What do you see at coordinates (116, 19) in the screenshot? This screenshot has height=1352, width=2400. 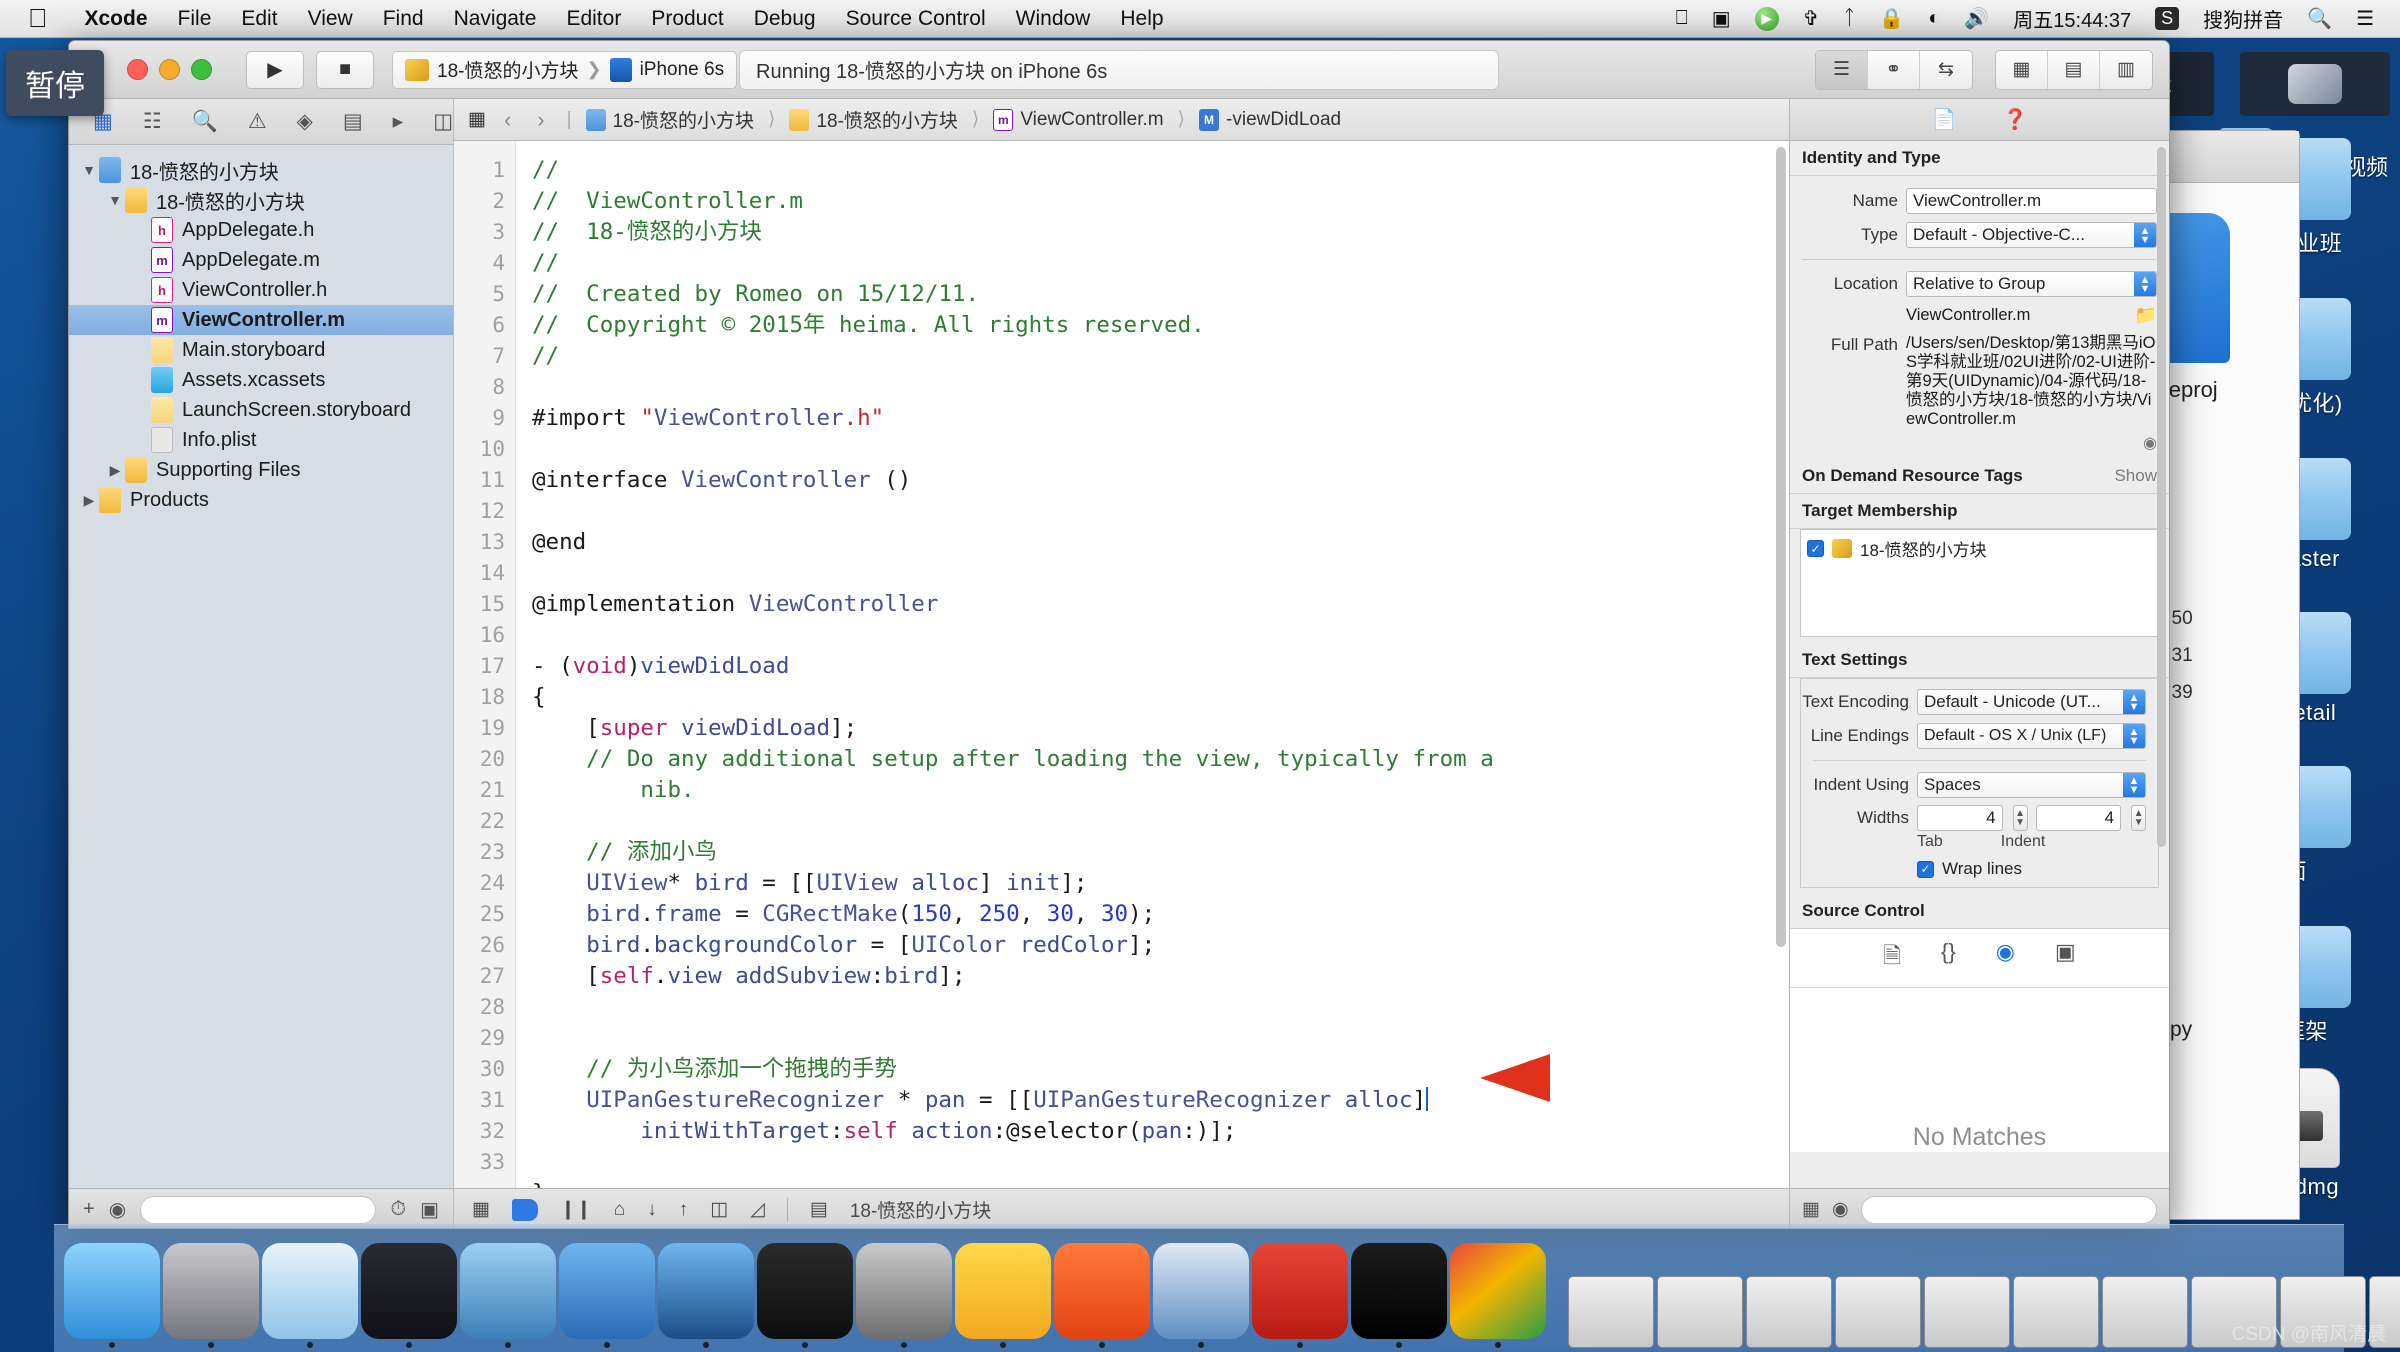 I see `menu-item-xcode: Xcode` at bounding box center [116, 19].